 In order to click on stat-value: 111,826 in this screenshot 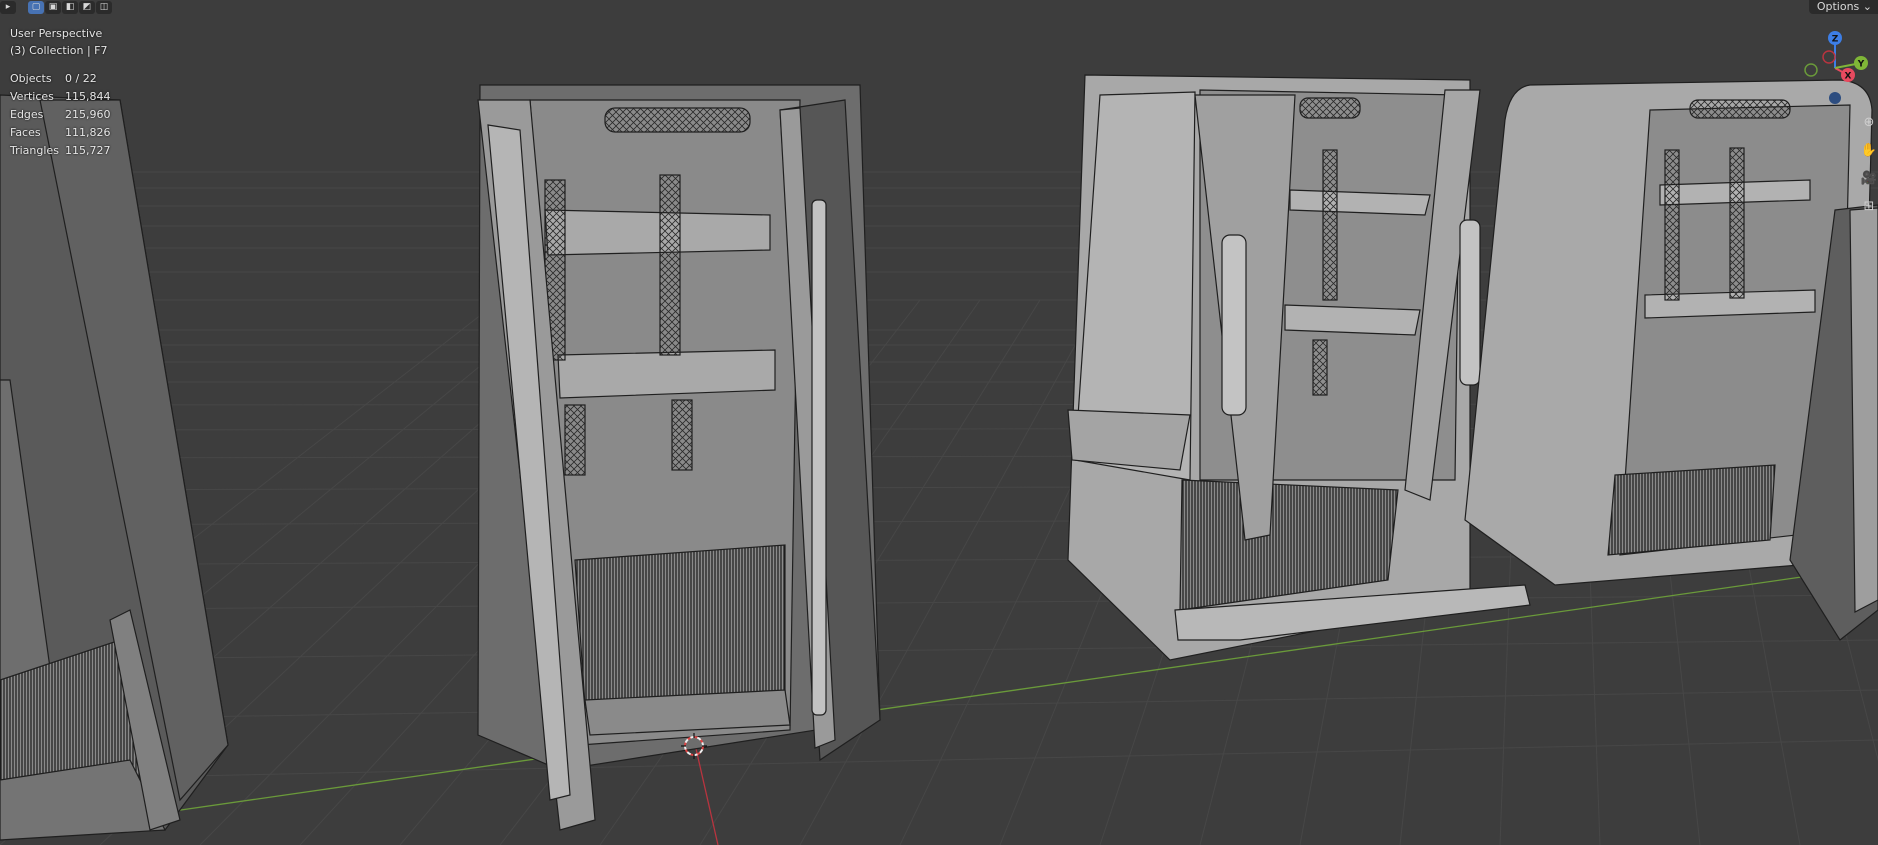, I will do `click(88, 132)`.